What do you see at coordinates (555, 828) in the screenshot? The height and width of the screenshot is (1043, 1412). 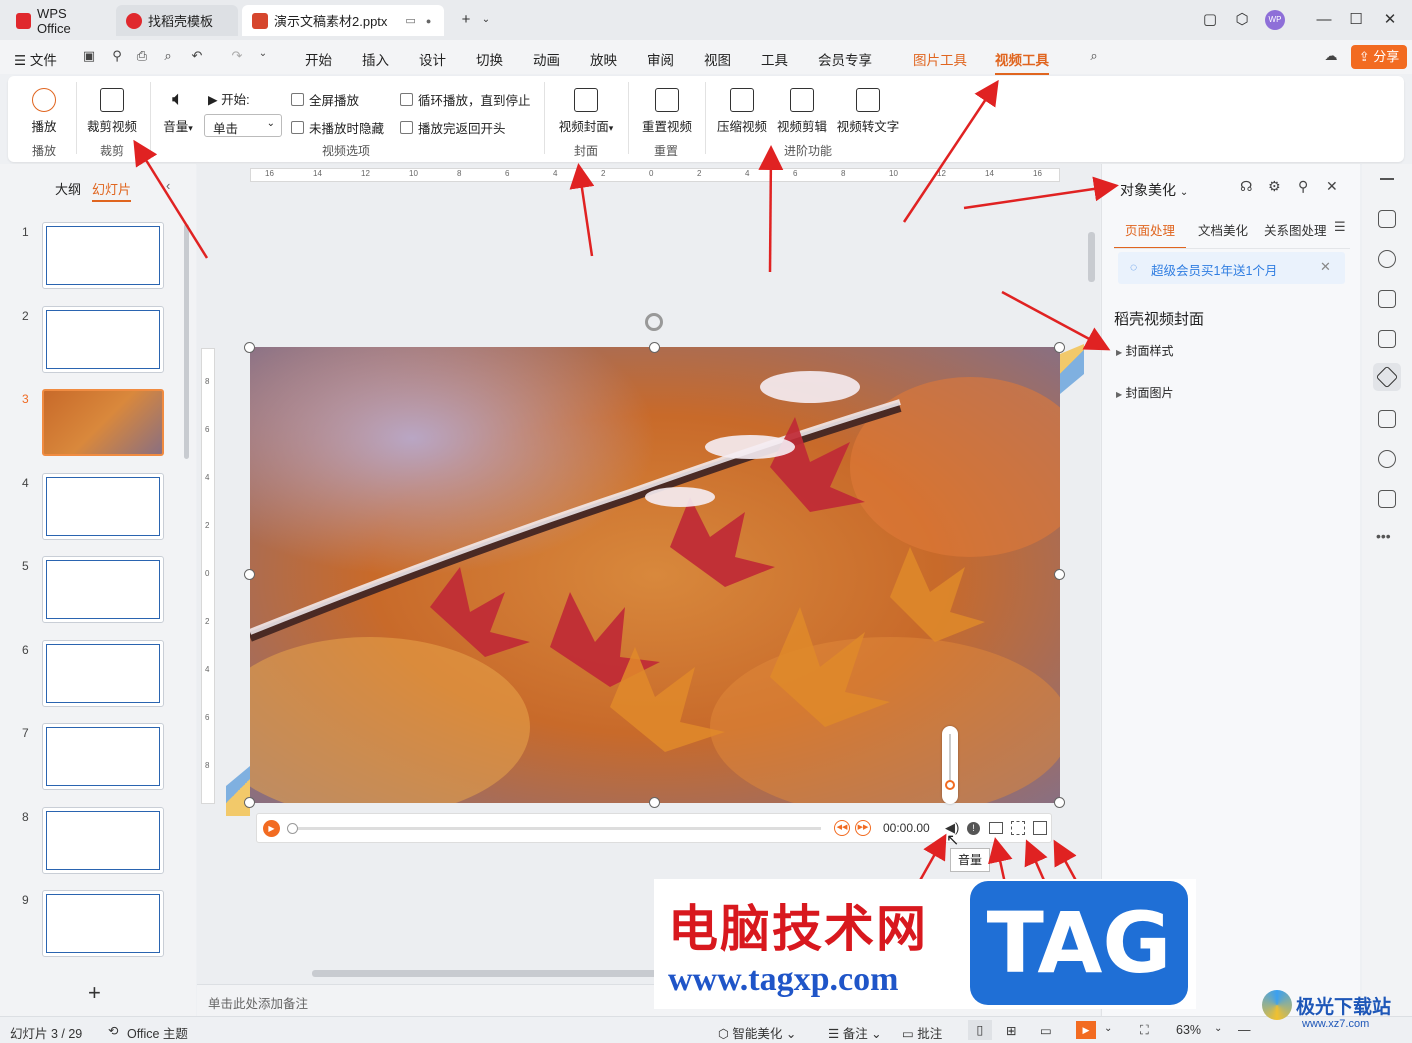 I see `progress-track` at bounding box center [555, 828].